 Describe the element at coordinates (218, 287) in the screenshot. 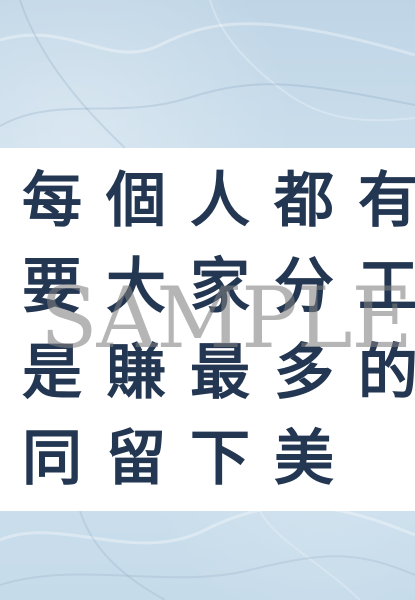

I see `text-line-2: 要大家分工` at that location.